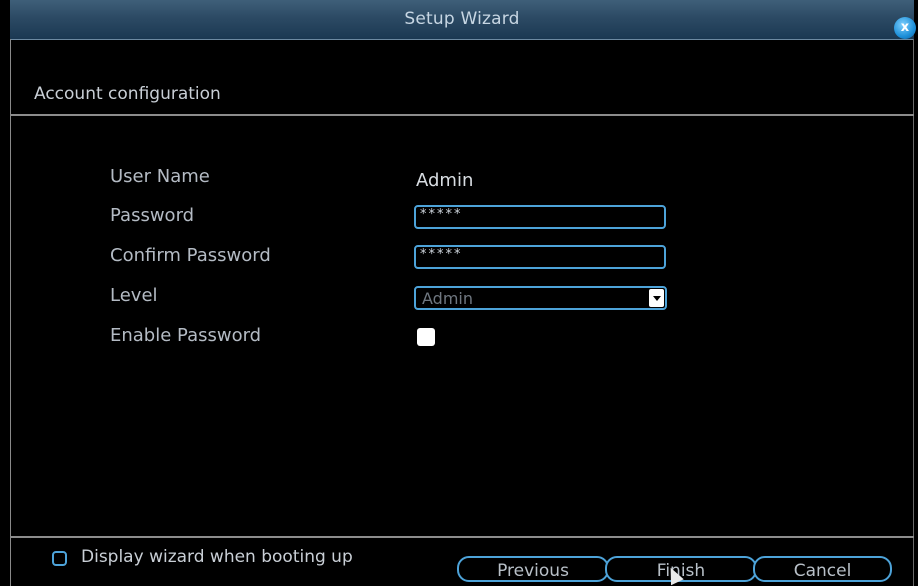  What do you see at coordinates (127, 94) in the screenshot?
I see `section-title: Account configuration` at bounding box center [127, 94].